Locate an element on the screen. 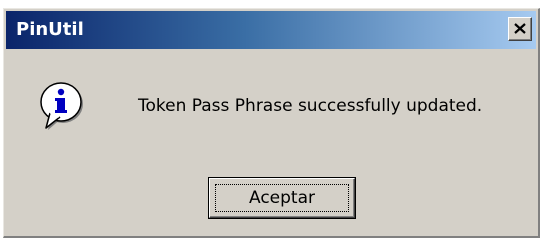  close-button is located at coordinates (520, 29).